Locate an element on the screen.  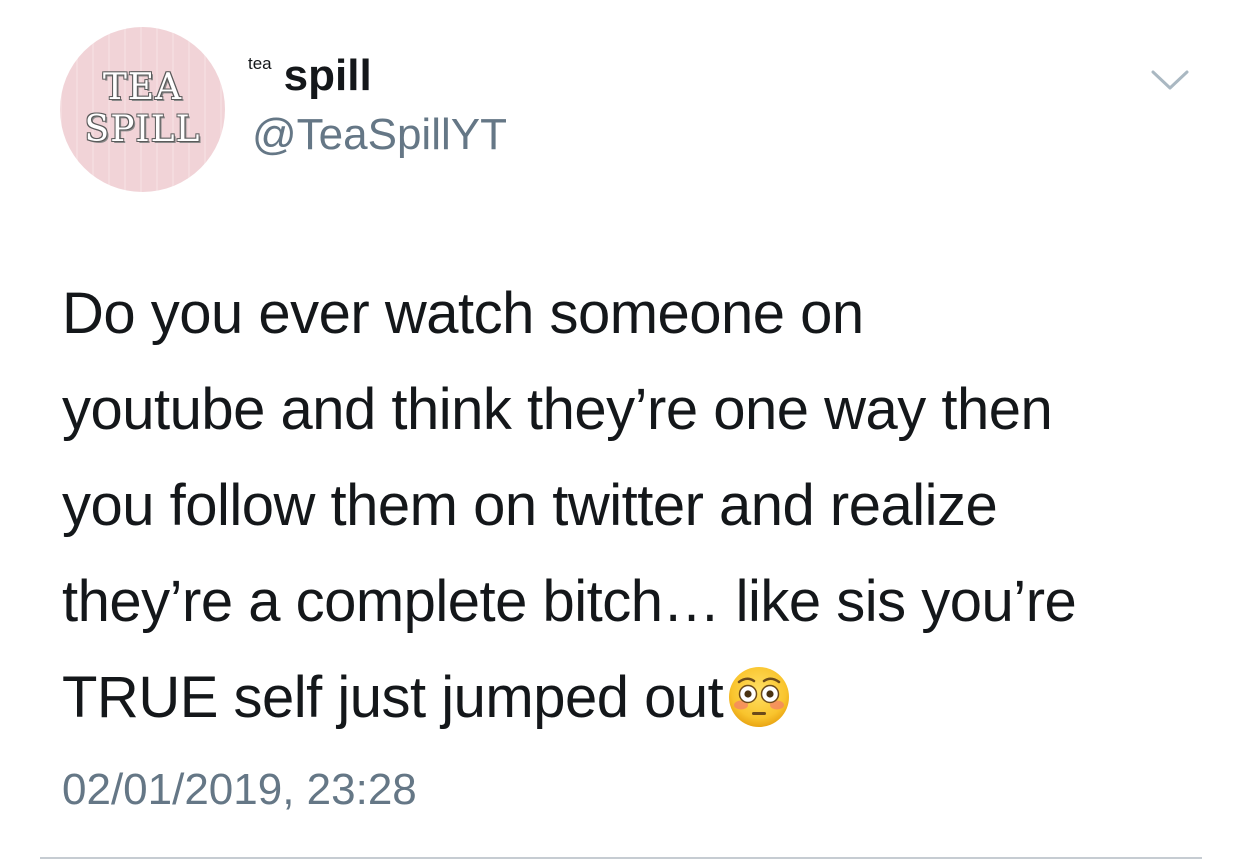
tweet-line: TRUE self just jumped out is located at coordinates (393, 697).